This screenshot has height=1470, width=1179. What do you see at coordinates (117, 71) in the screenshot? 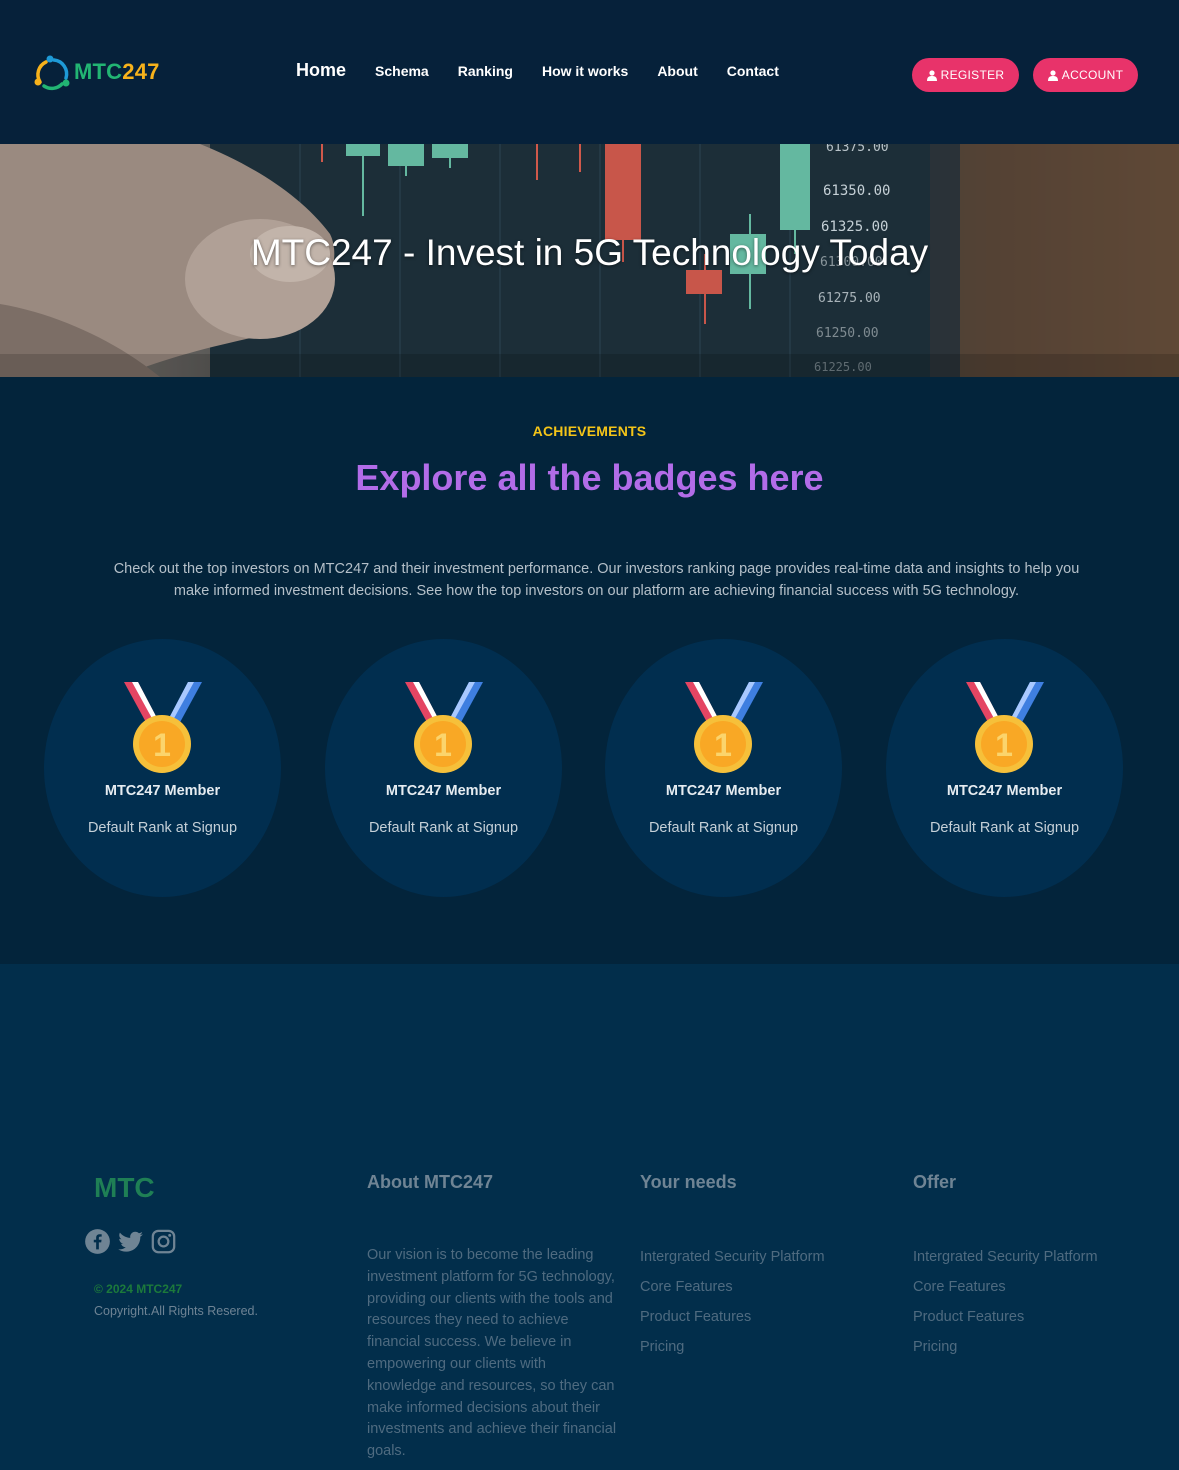
I see `logo-text: MTC247` at bounding box center [117, 71].